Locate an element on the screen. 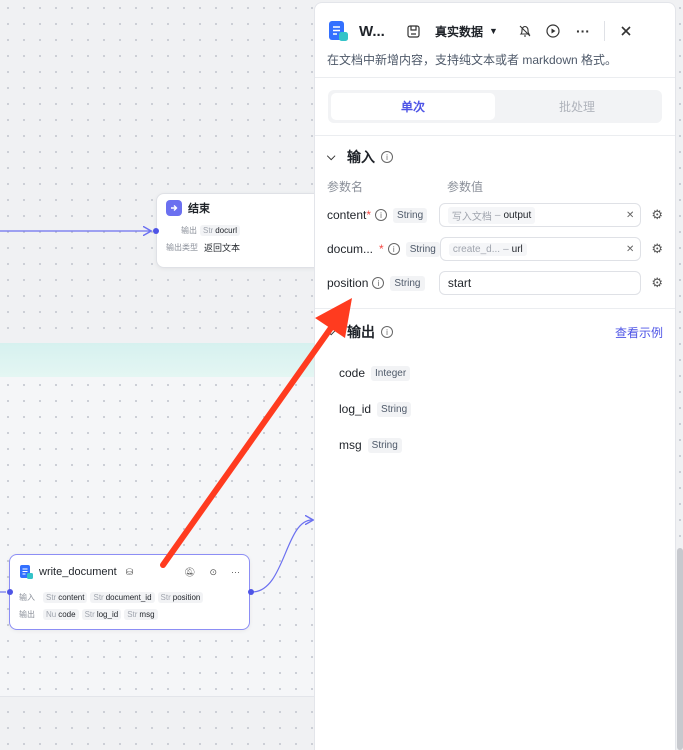 Image resolution: width=683 pixels, height=750 pixels. write-node-output-label: 输出 is located at coordinates (27, 614).